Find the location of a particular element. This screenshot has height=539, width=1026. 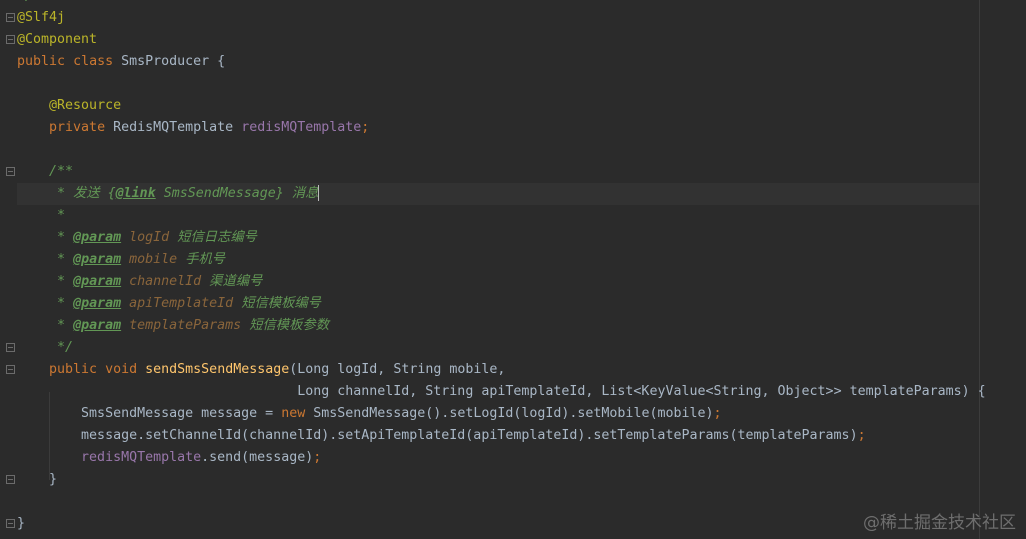

text-caret is located at coordinates (319, 193).